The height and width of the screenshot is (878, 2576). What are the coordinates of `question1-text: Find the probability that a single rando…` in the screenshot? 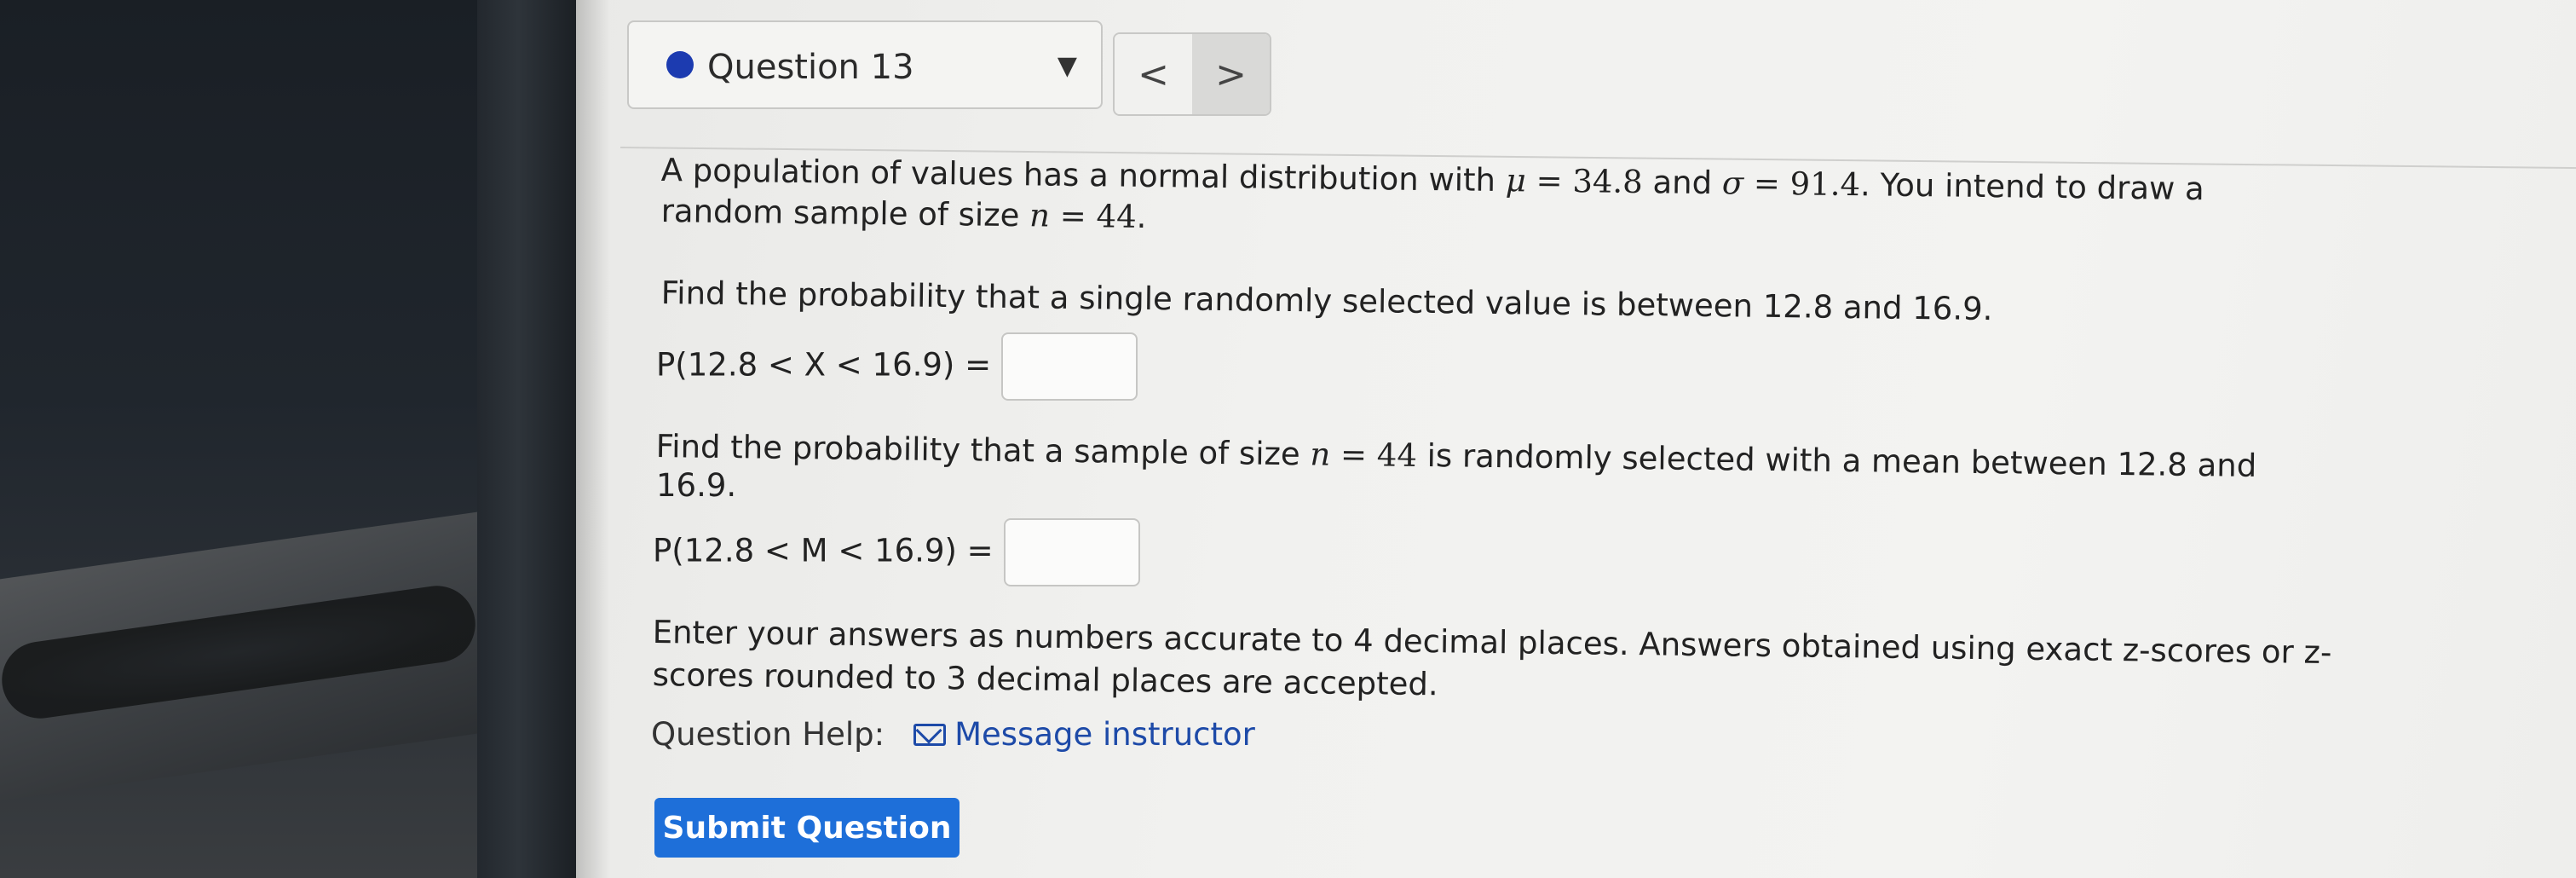 It's located at (1326, 301).